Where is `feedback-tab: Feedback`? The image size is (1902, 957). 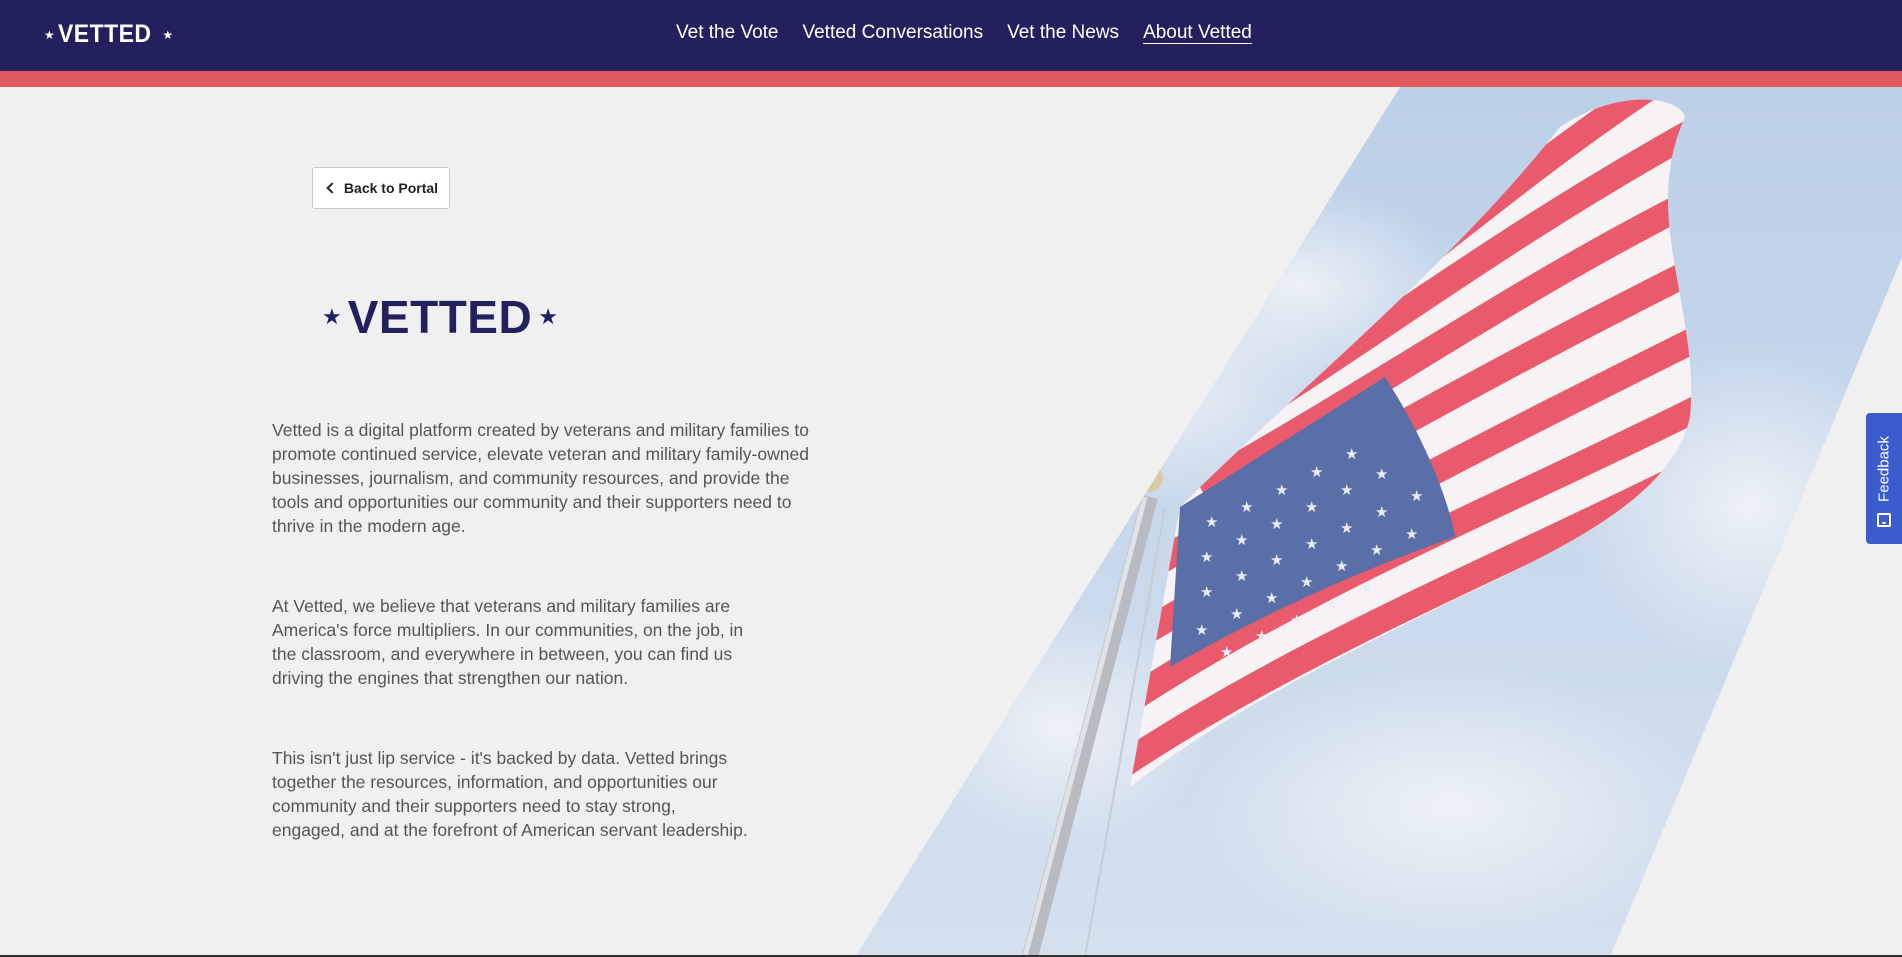
feedback-tab: Feedback is located at coordinates (1884, 478).